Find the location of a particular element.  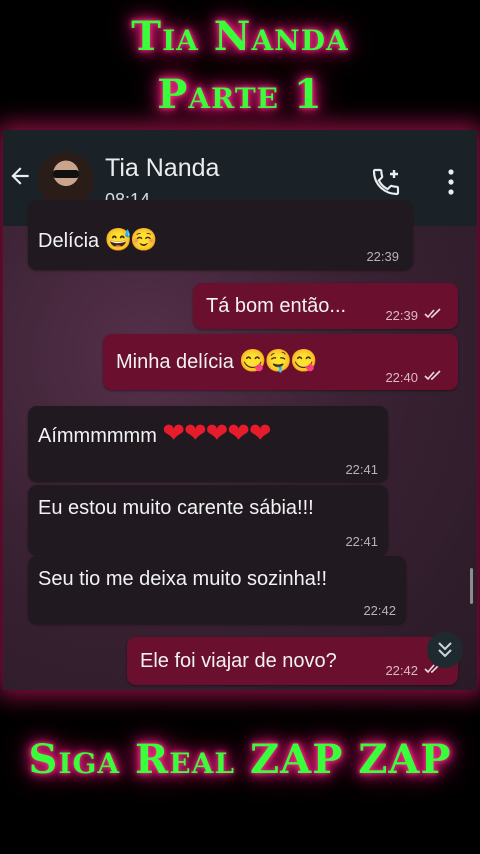

double-chevron-down-icon is located at coordinates (445, 650).